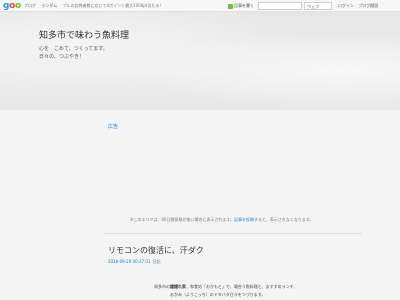  I want to click on login-link: ログイン, so click(346, 5).